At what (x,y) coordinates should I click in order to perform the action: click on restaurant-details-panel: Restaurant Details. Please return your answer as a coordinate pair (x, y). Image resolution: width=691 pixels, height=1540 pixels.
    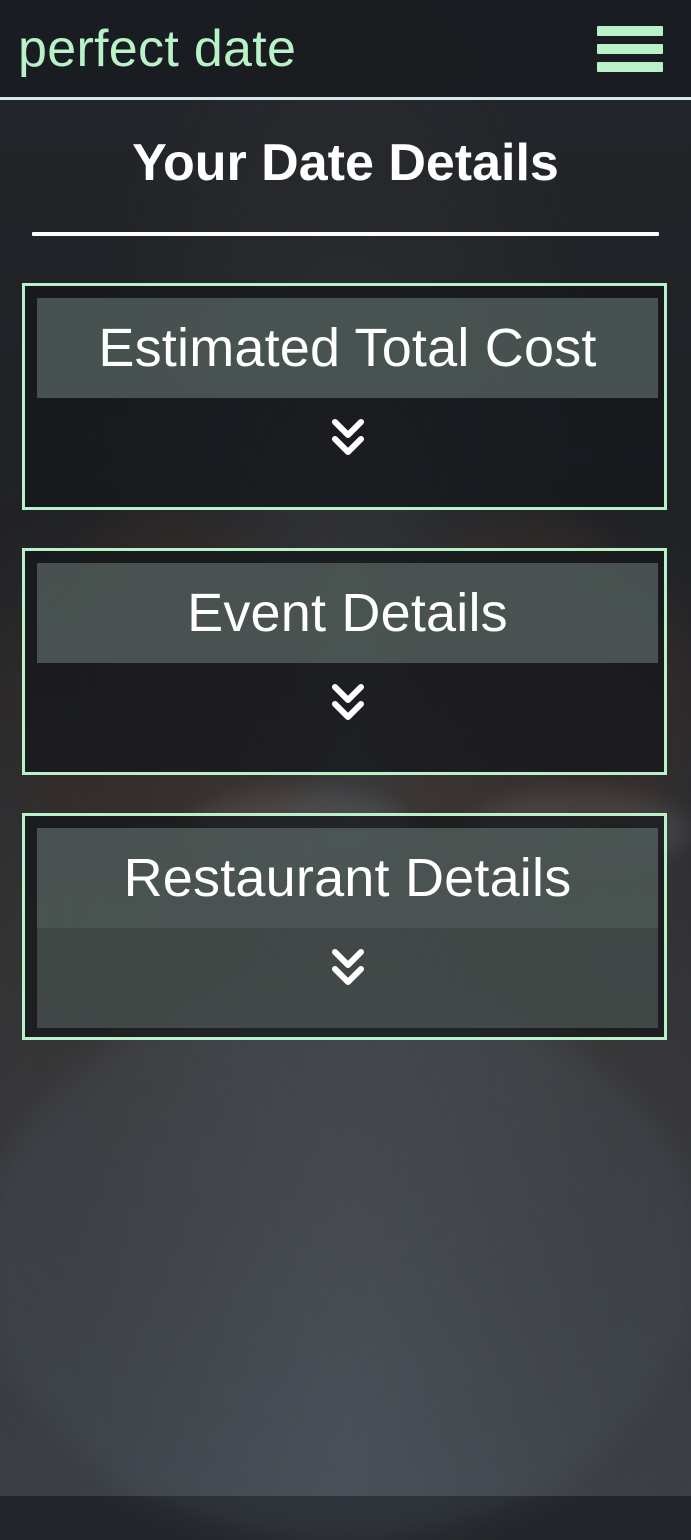
    Looking at the image, I should click on (344, 926).